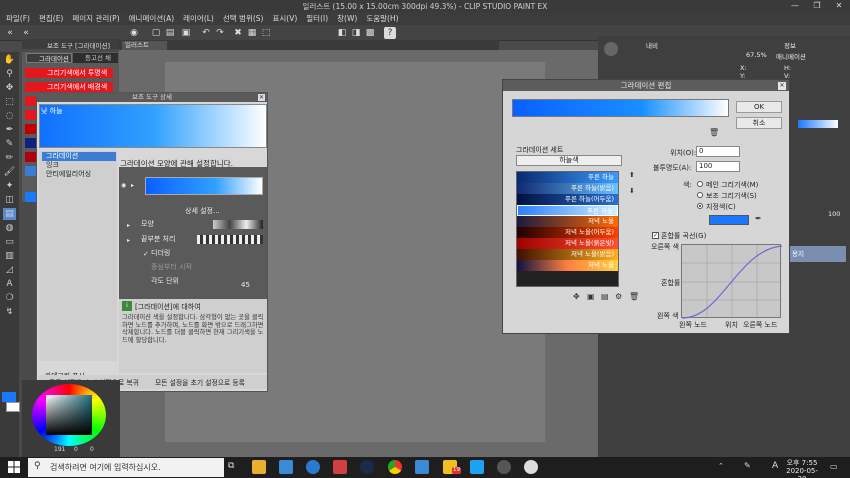 The width and height of the screenshot is (850, 478). I want to click on menu-view: 표시(V), so click(284, 18).